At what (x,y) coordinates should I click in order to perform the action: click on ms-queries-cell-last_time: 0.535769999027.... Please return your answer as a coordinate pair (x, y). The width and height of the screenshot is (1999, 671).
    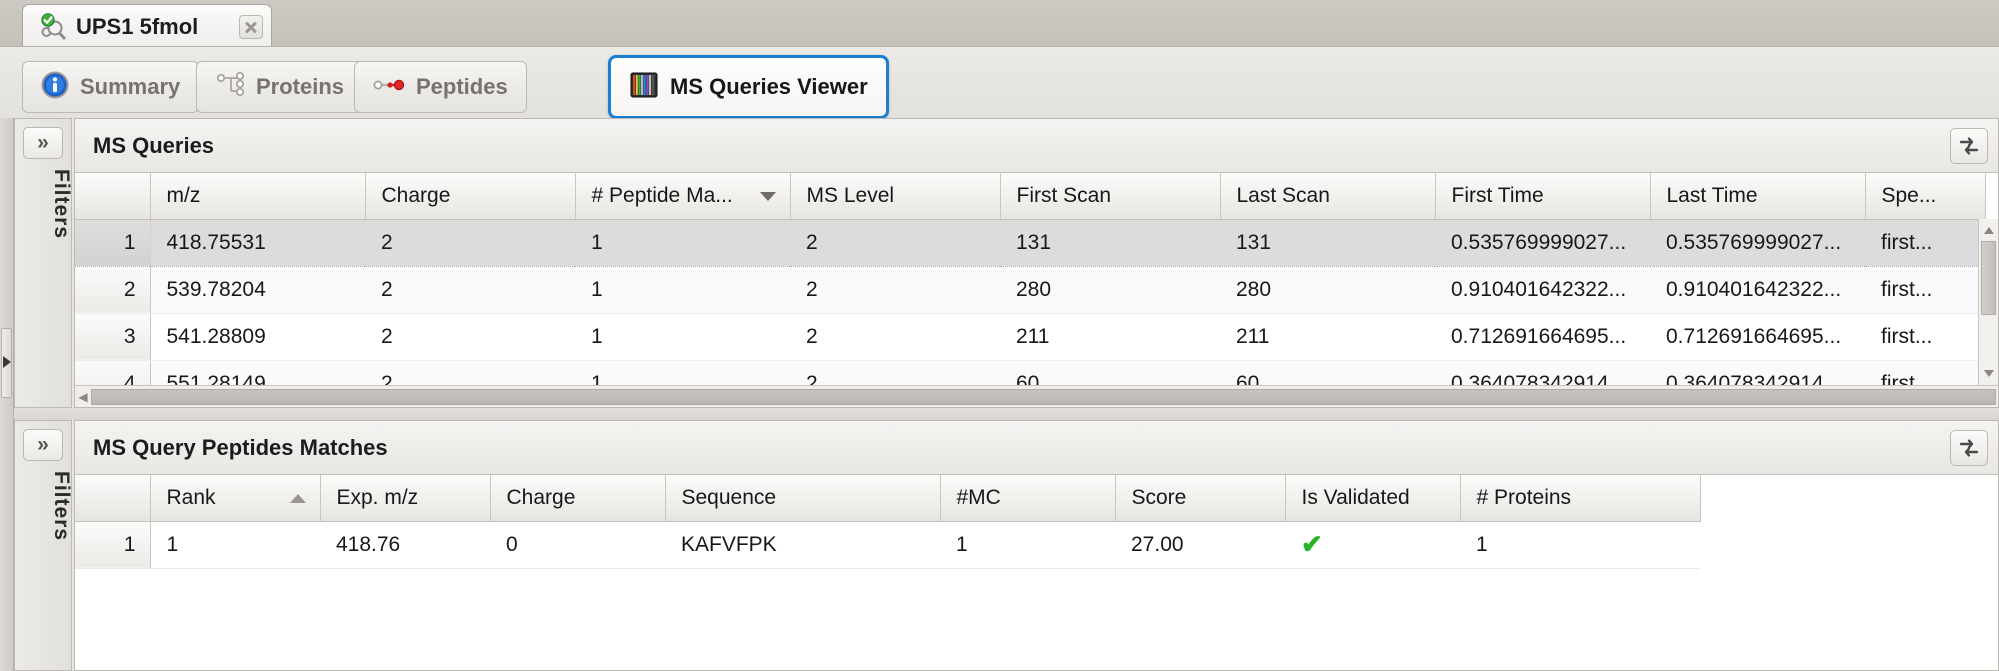
    Looking at the image, I should click on (1757, 243).